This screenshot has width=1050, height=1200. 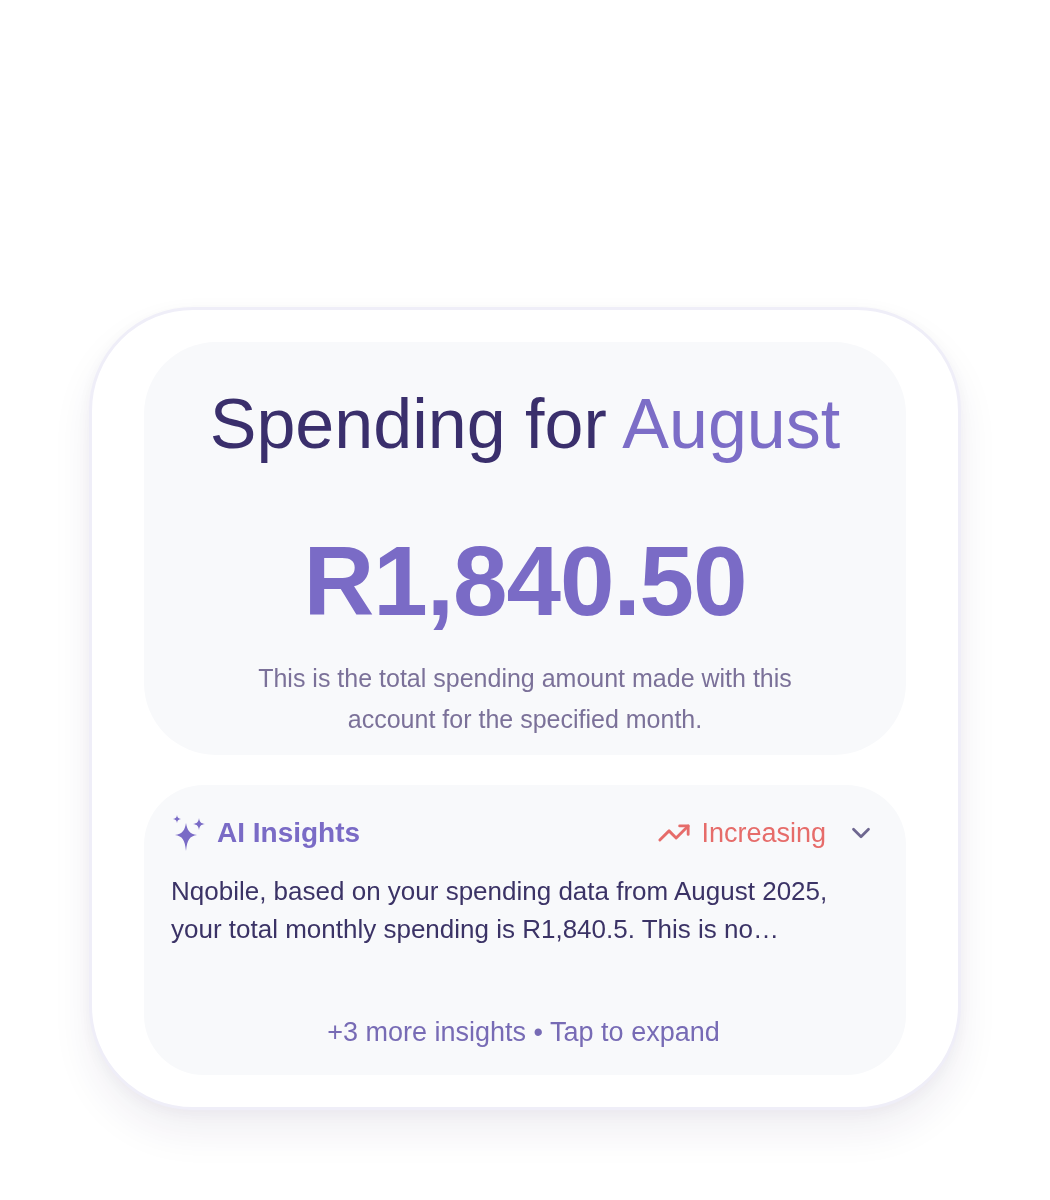 What do you see at coordinates (289, 833) in the screenshot?
I see `insights-heading: AI Insights` at bounding box center [289, 833].